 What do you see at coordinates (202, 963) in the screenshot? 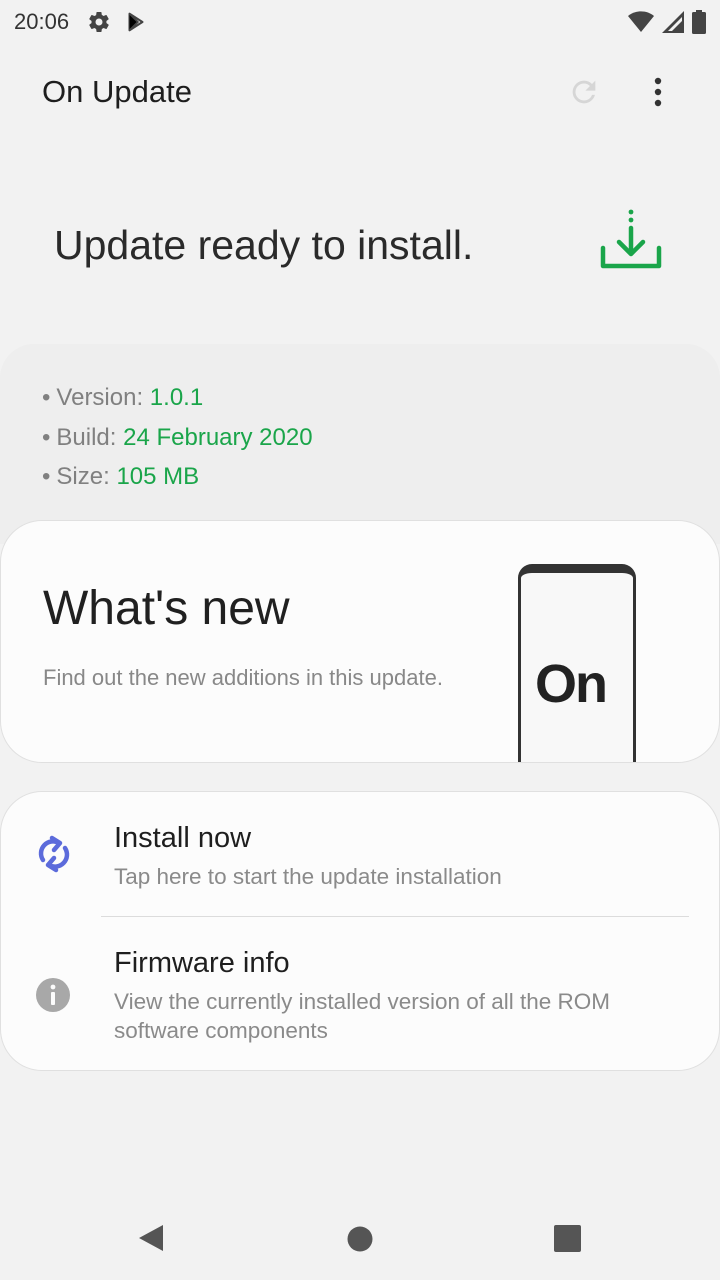
I see `firmware-info-title: Firmware info` at bounding box center [202, 963].